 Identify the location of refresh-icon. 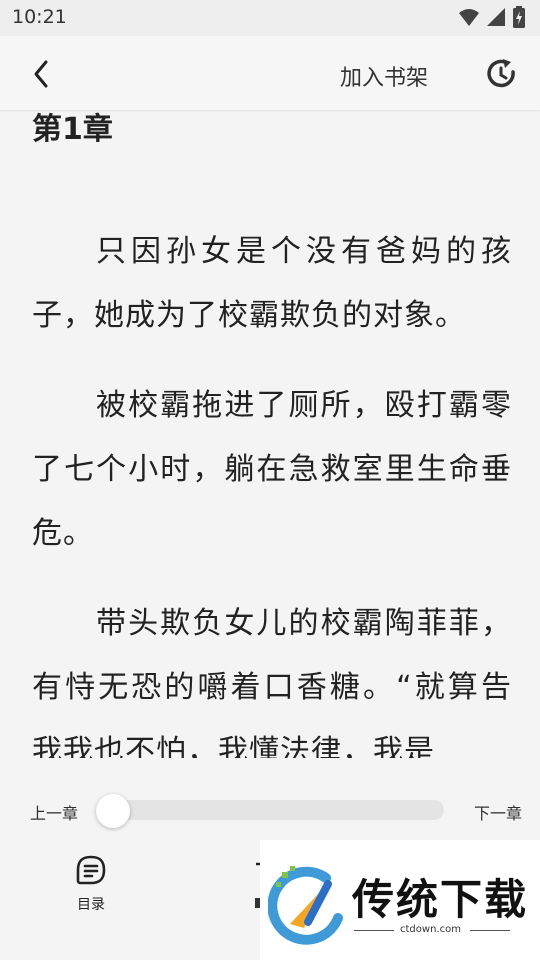
(501, 73).